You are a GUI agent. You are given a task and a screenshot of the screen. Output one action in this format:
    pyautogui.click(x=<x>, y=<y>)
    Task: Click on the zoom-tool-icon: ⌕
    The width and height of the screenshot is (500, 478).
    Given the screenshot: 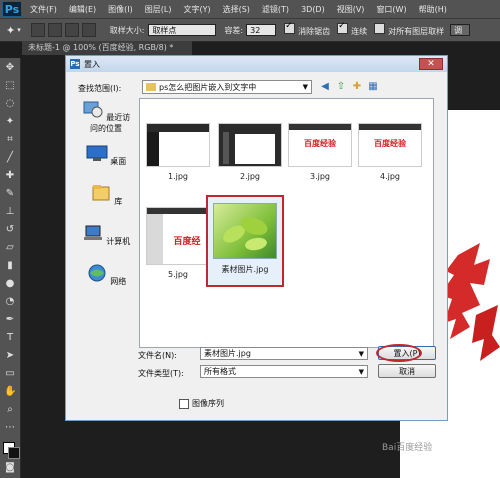 What is the action you would take?
    pyautogui.click(x=10, y=410)
    